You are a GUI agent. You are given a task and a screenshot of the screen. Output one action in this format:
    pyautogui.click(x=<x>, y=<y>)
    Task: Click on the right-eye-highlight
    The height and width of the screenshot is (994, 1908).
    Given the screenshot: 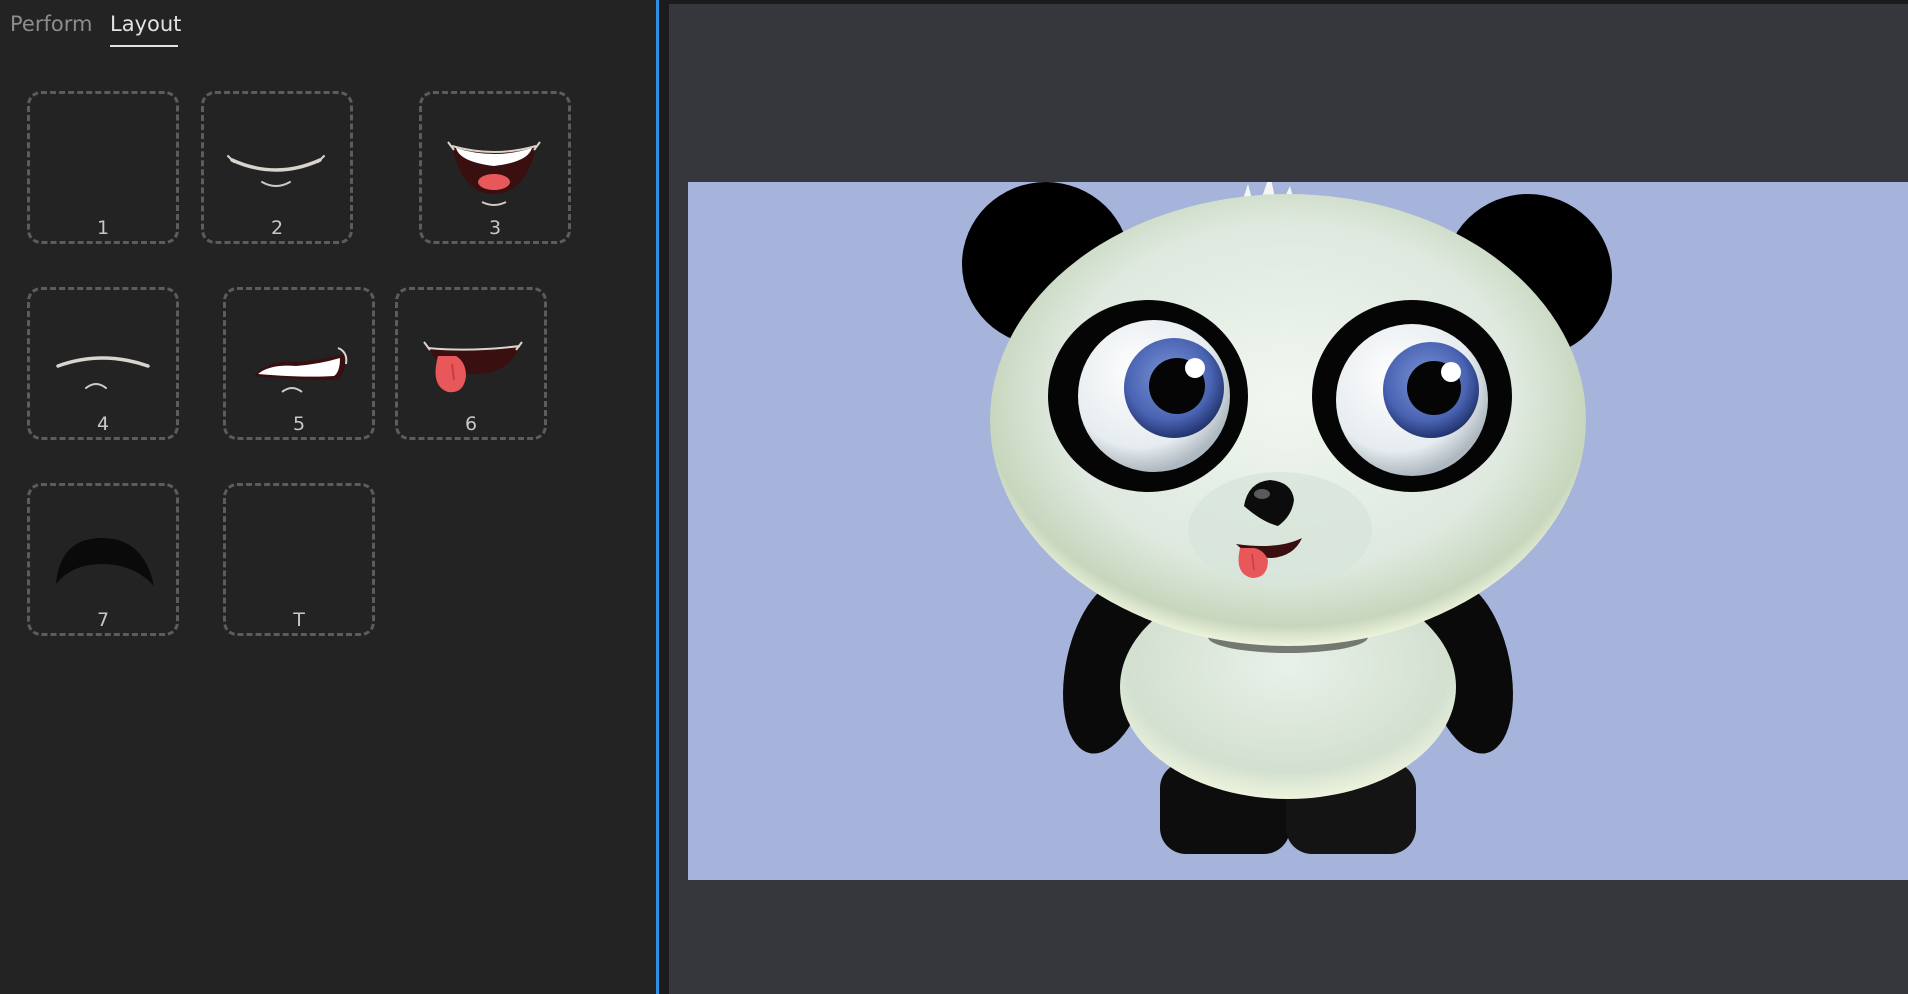 What is the action you would take?
    pyautogui.click(x=1451, y=372)
    